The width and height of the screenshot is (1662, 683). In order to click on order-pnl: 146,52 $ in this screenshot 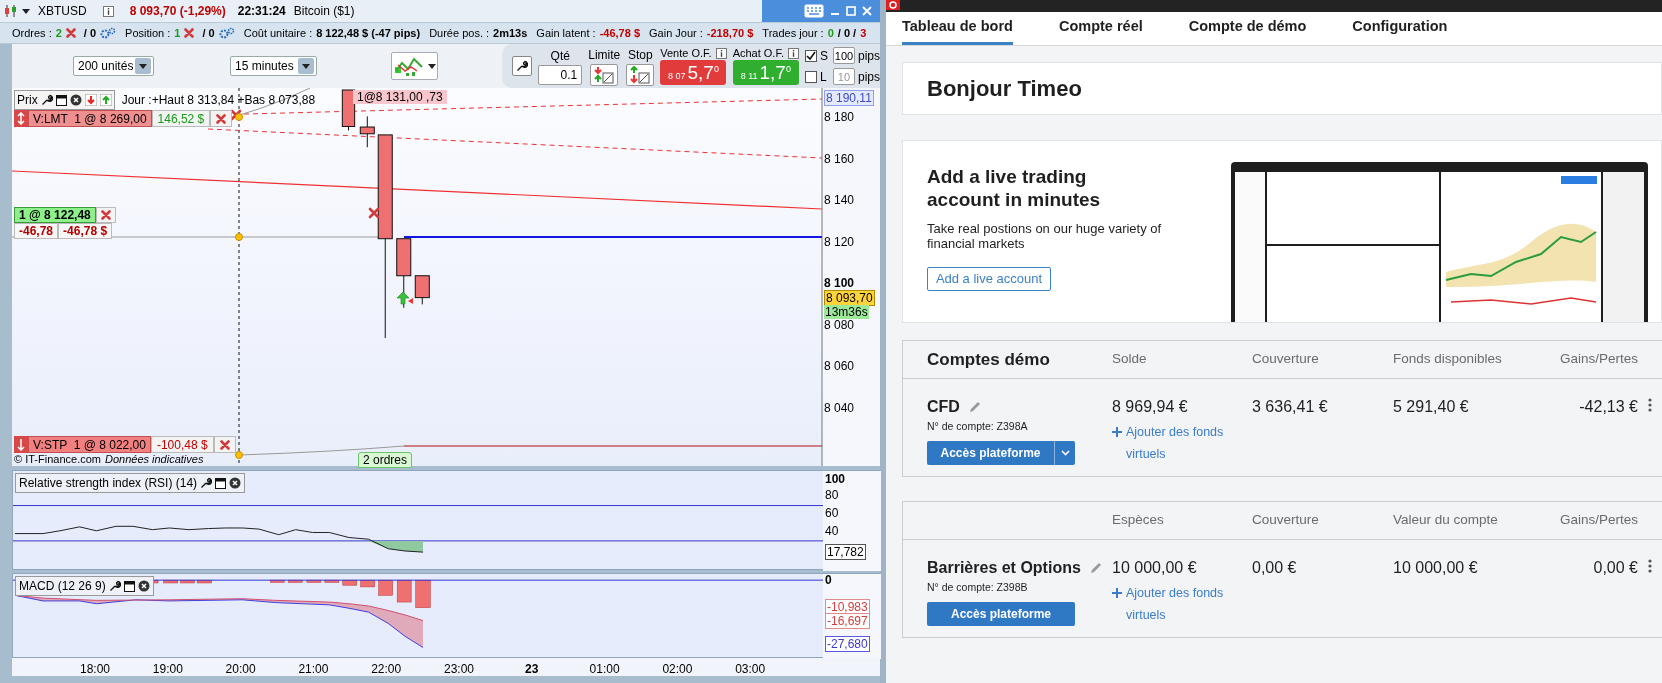, I will do `click(181, 118)`.